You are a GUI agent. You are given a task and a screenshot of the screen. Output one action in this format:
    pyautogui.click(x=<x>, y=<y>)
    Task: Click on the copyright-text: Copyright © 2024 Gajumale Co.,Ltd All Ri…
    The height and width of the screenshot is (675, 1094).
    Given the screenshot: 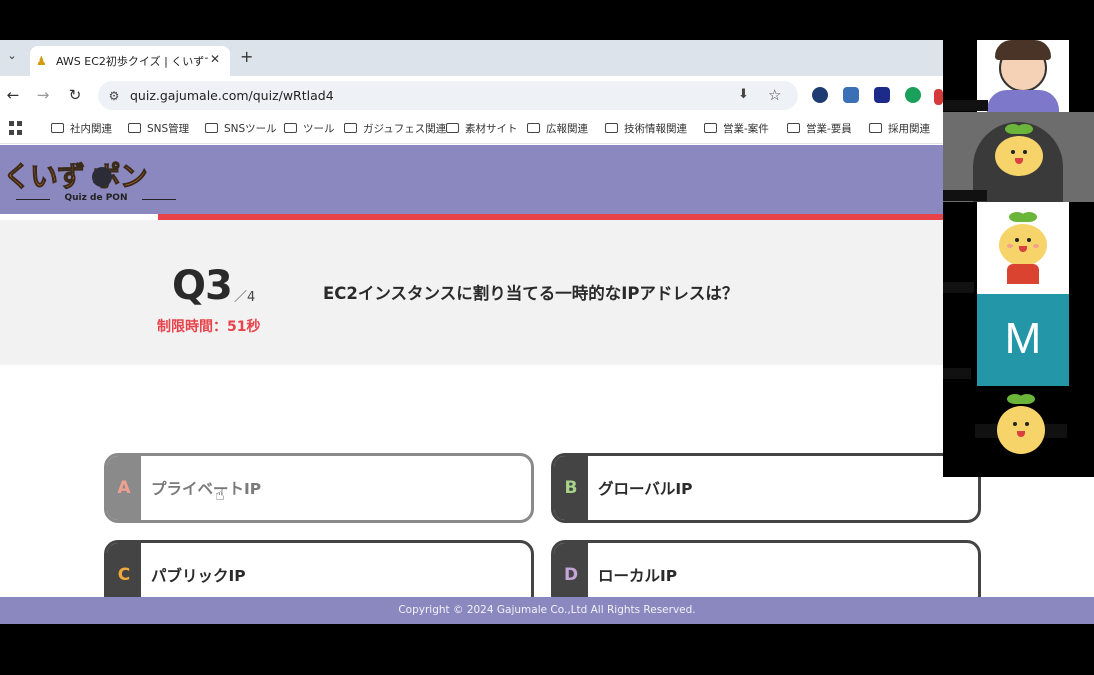 What is the action you would take?
    pyautogui.click(x=547, y=610)
    